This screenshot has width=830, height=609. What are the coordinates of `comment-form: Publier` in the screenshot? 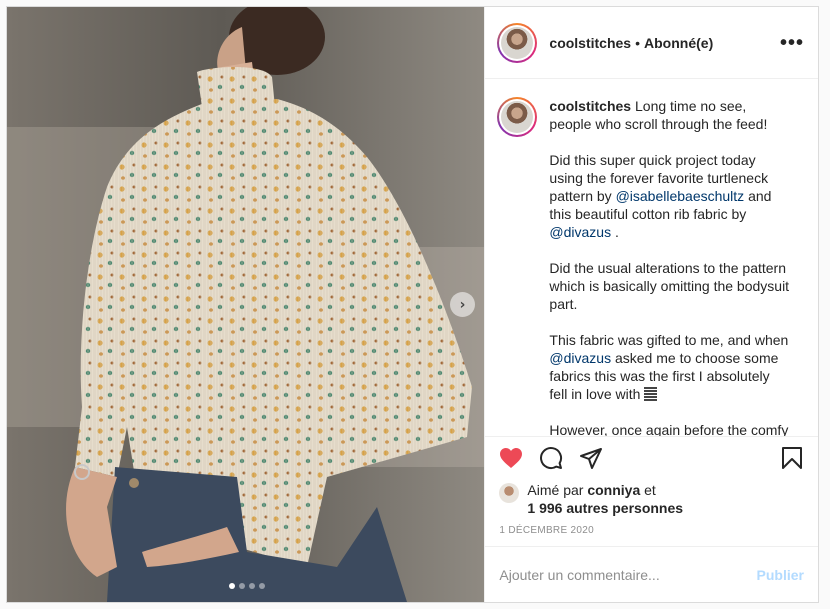 It's located at (651, 574).